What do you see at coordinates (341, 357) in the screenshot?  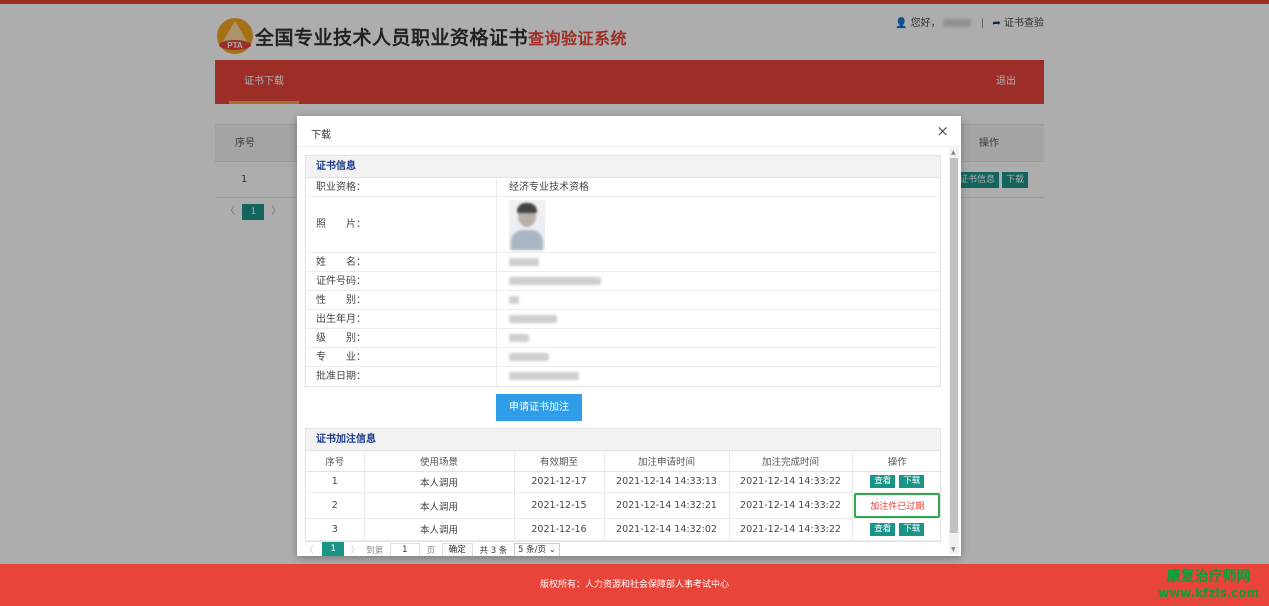 I see `major-label: 专 业：` at bounding box center [341, 357].